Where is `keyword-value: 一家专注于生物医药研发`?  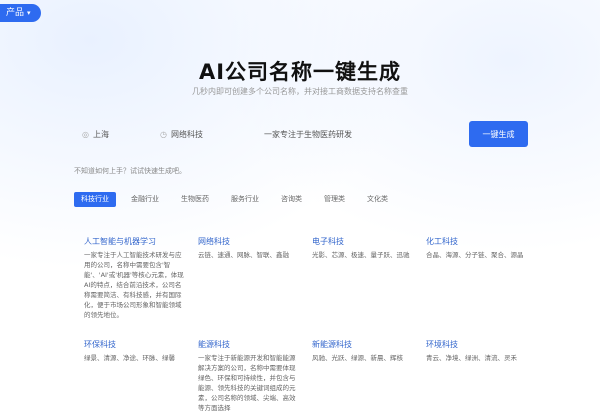
keyword-value: 一家专注于生物医药研发 is located at coordinates (308, 134).